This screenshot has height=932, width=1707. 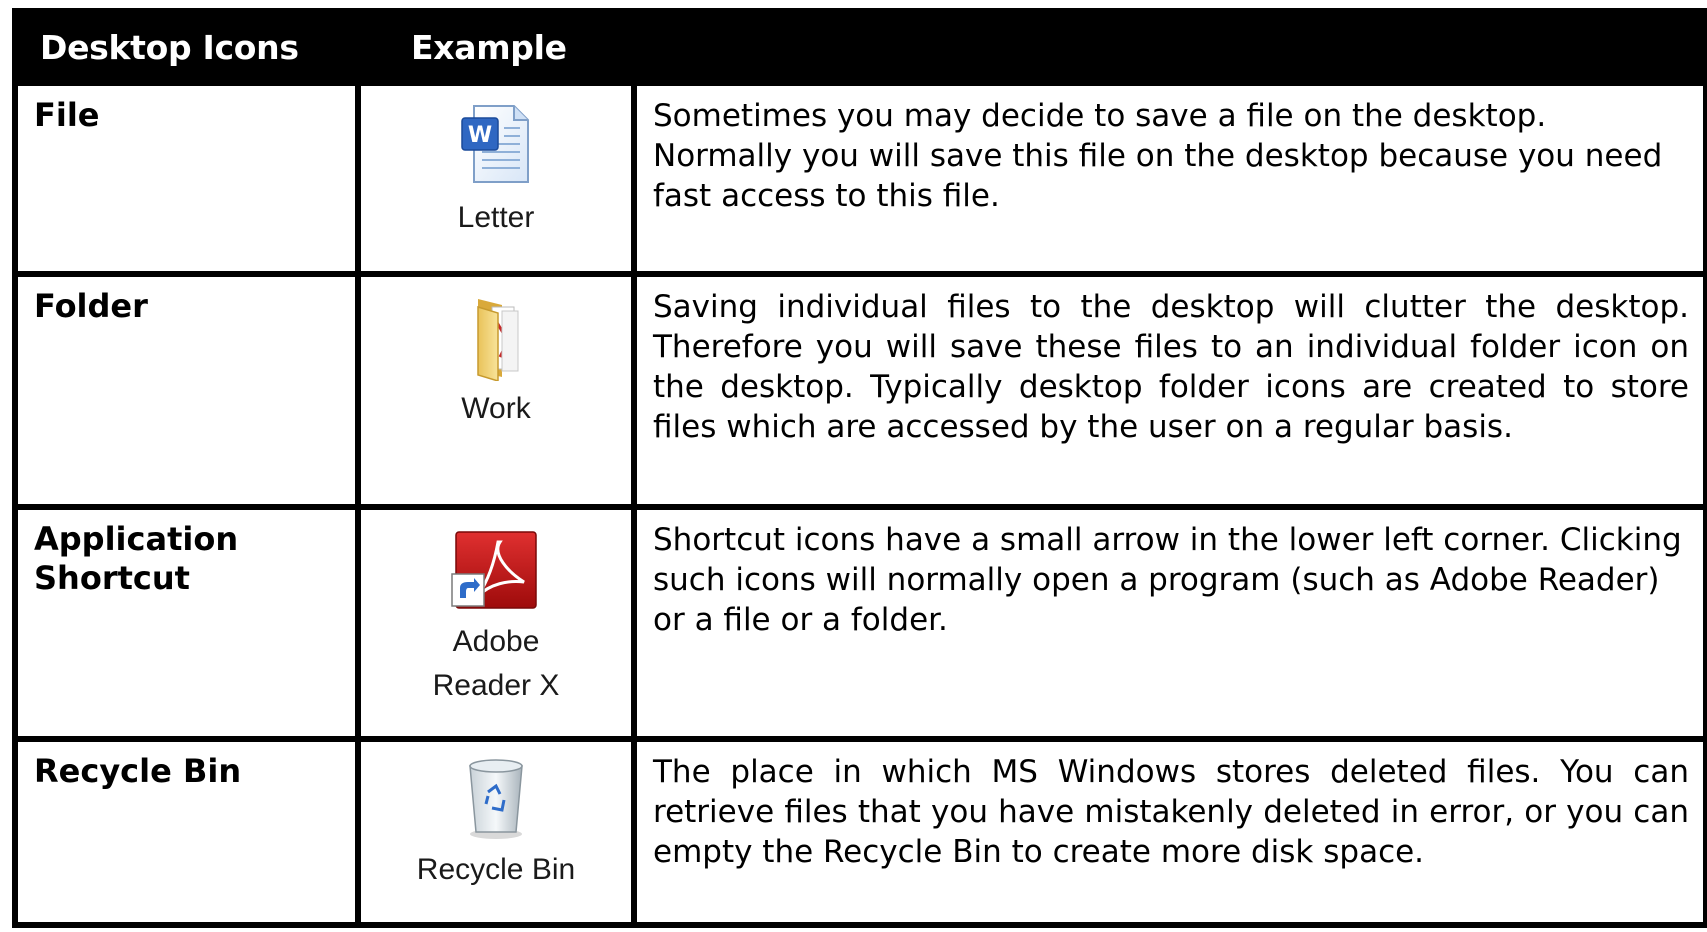 I want to click on icon-example-cell: W Letter, so click(x=496, y=178).